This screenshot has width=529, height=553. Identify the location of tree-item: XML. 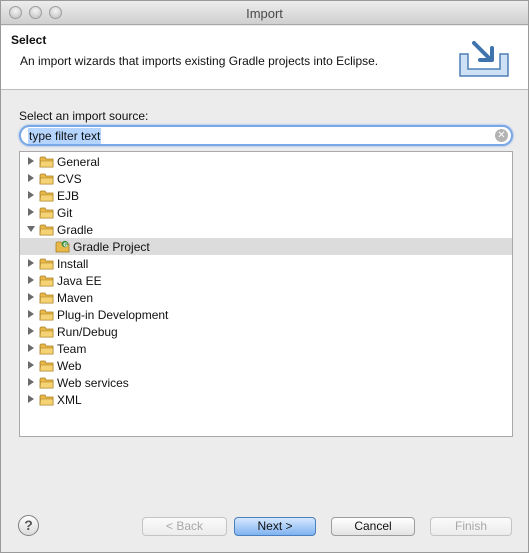
(266, 399).